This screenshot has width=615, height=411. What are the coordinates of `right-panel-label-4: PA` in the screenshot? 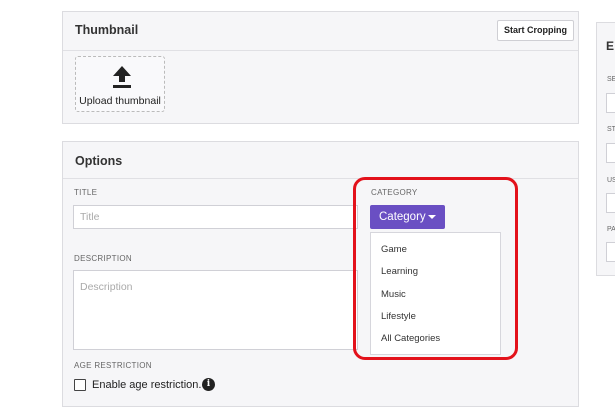 It's located at (611, 229).